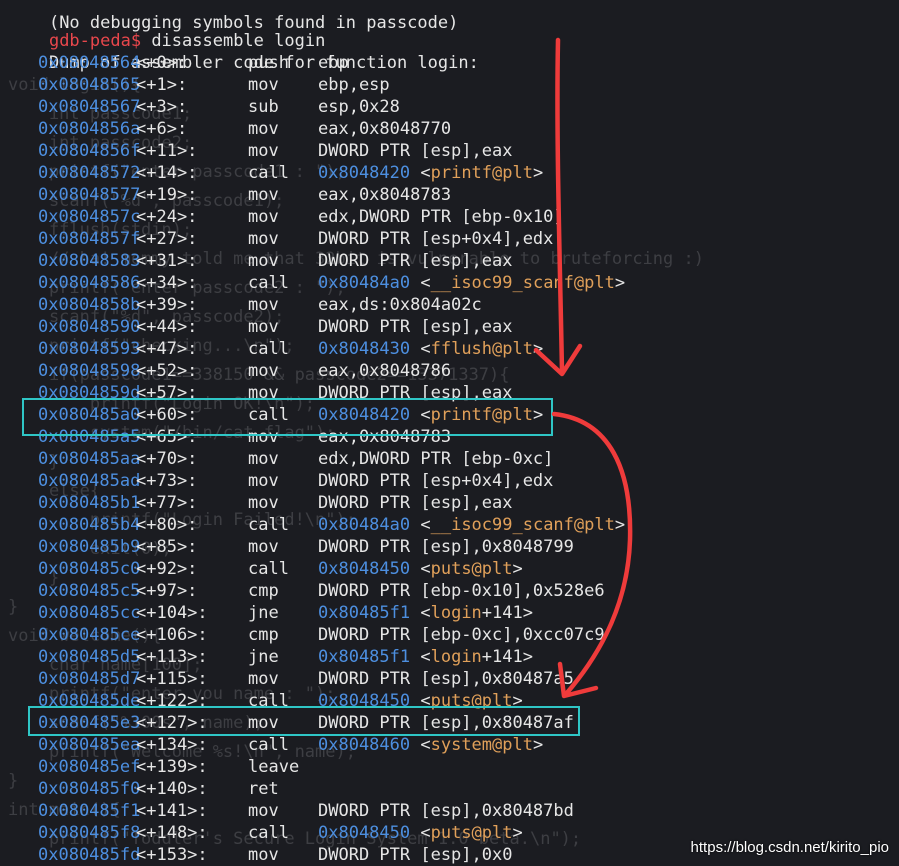 This screenshot has height=866, width=899. Describe the element at coordinates (89, 745) in the screenshot. I see `asm-address: 0x080485ea` at that location.